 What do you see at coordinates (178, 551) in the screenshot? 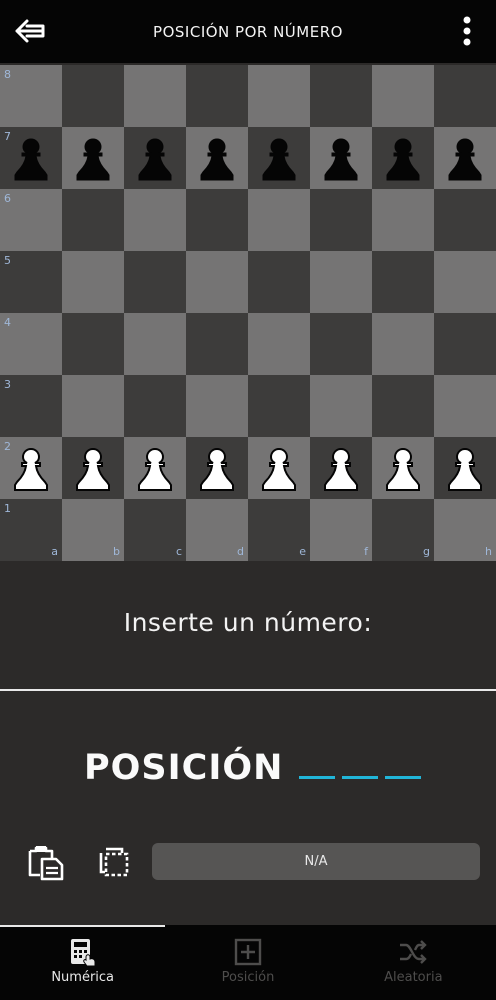
I see `file-label: c` at bounding box center [178, 551].